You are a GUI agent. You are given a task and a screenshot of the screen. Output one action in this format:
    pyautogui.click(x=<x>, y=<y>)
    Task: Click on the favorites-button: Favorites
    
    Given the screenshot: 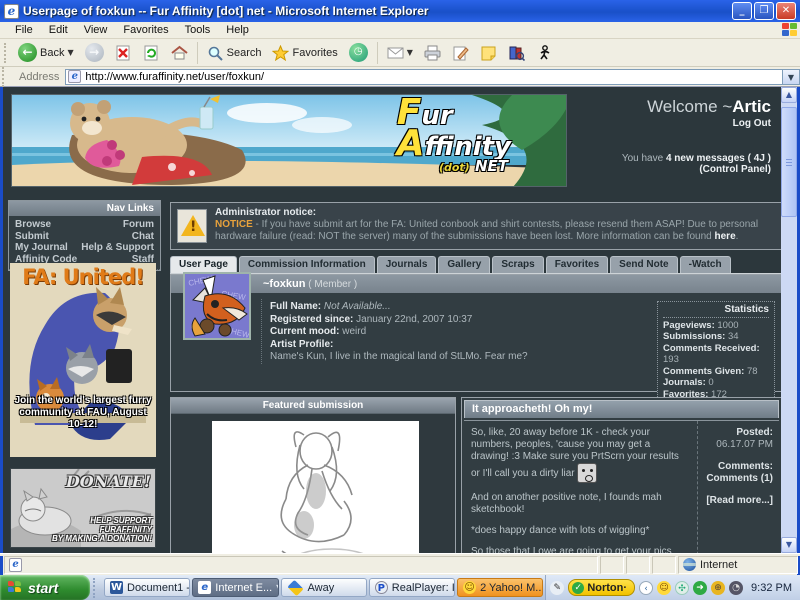 What is the action you would take?
    pyautogui.click(x=304, y=53)
    